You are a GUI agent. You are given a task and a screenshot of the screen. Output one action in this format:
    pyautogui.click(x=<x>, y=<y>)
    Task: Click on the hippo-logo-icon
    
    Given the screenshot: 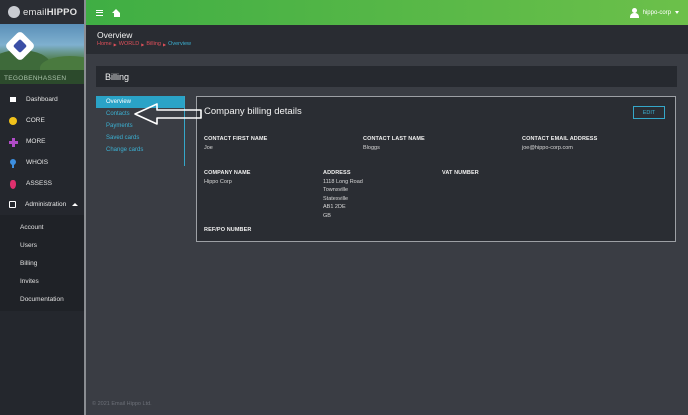 What is the action you would take?
    pyautogui.click(x=14, y=12)
    